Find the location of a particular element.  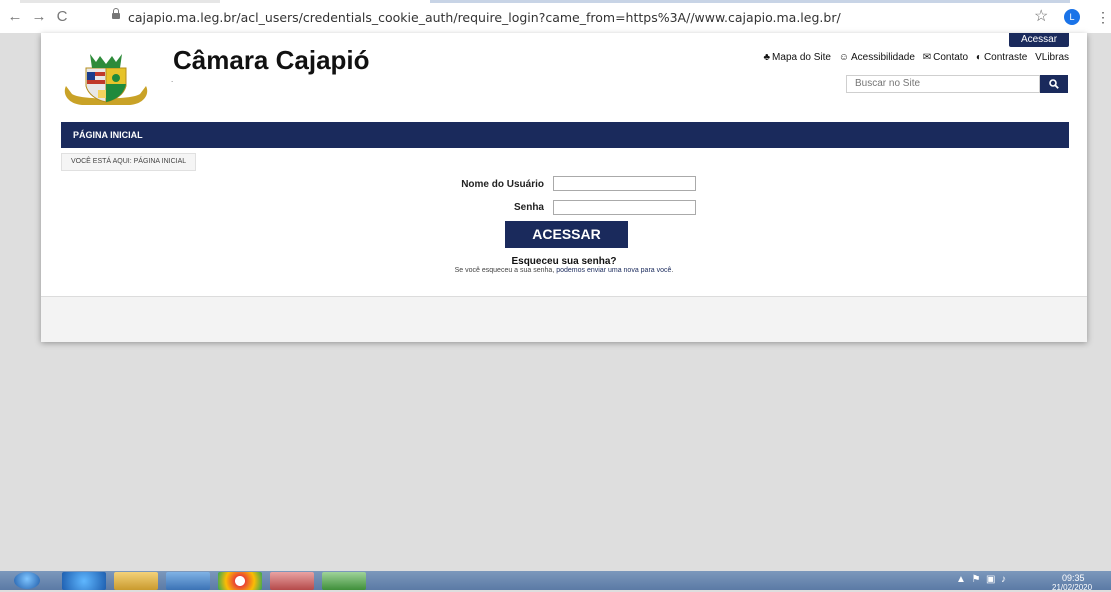

lock-icon is located at coordinates (116, 13).